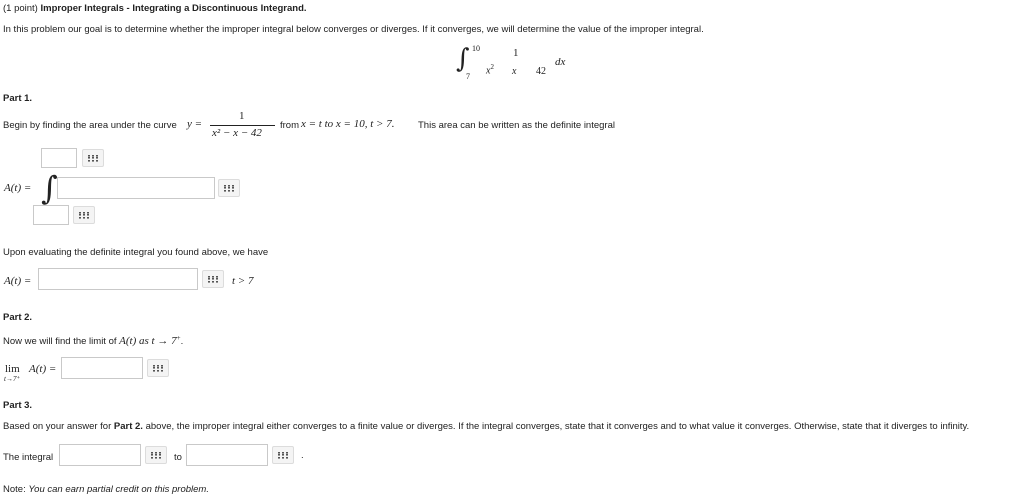 The width and height of the screenshot is (1024, 502). Describe the element at coordinates (243, 281) in the screenshot. I see `t-condition: t > 7` at that location.